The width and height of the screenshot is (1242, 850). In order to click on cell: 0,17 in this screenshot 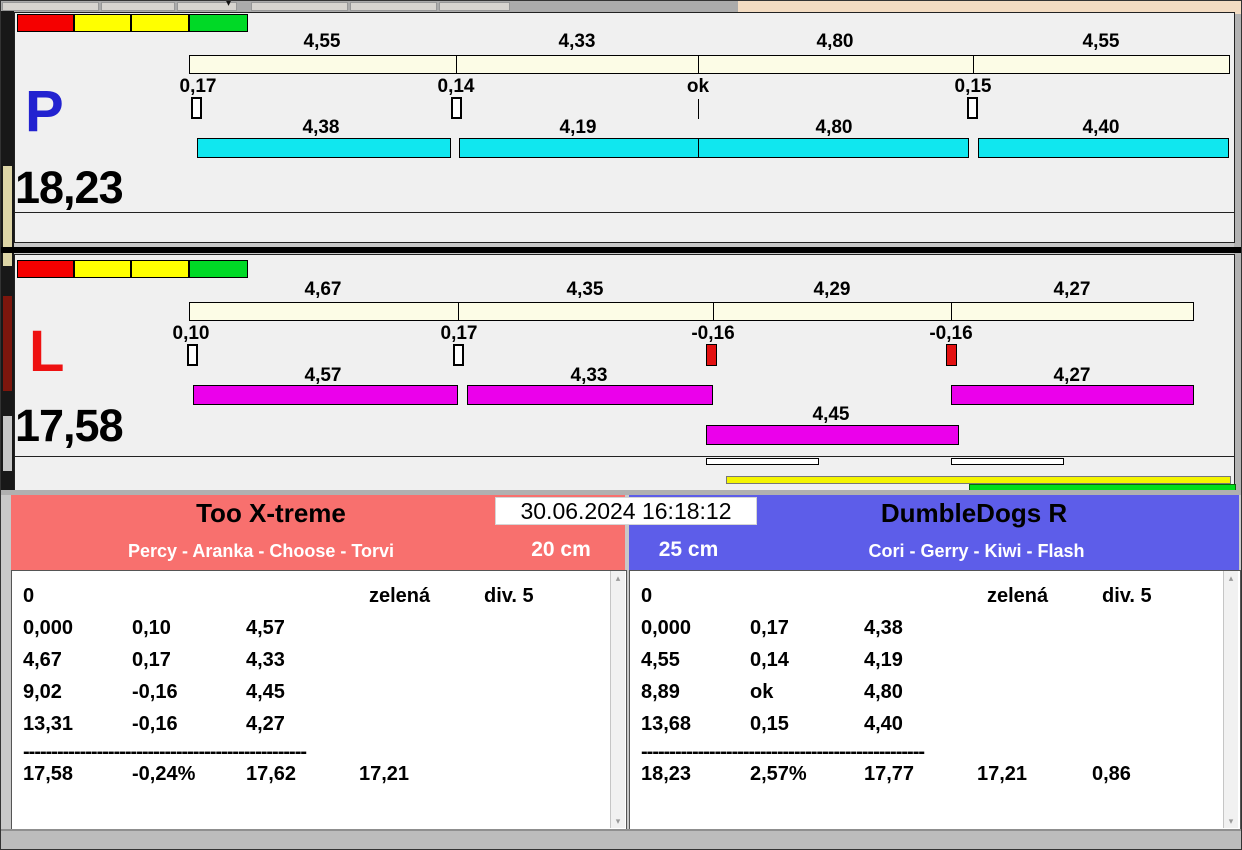, I will do `click(151, 660)`.